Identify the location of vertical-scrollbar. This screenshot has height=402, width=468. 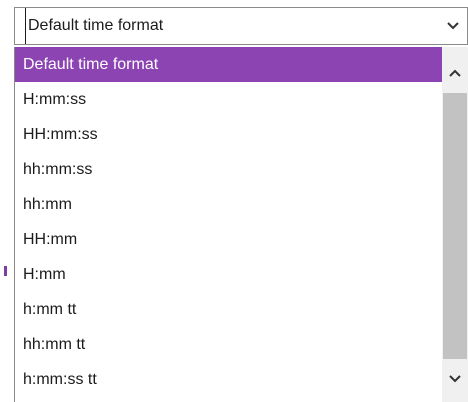
(455, 224).